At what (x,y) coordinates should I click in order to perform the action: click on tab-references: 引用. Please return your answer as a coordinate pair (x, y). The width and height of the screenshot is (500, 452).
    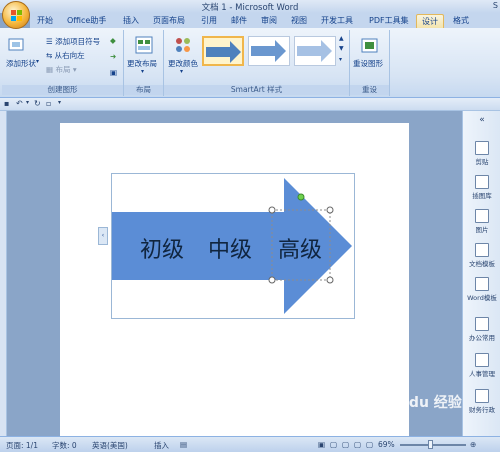
    Looking at the image, I should click on (209, 21).